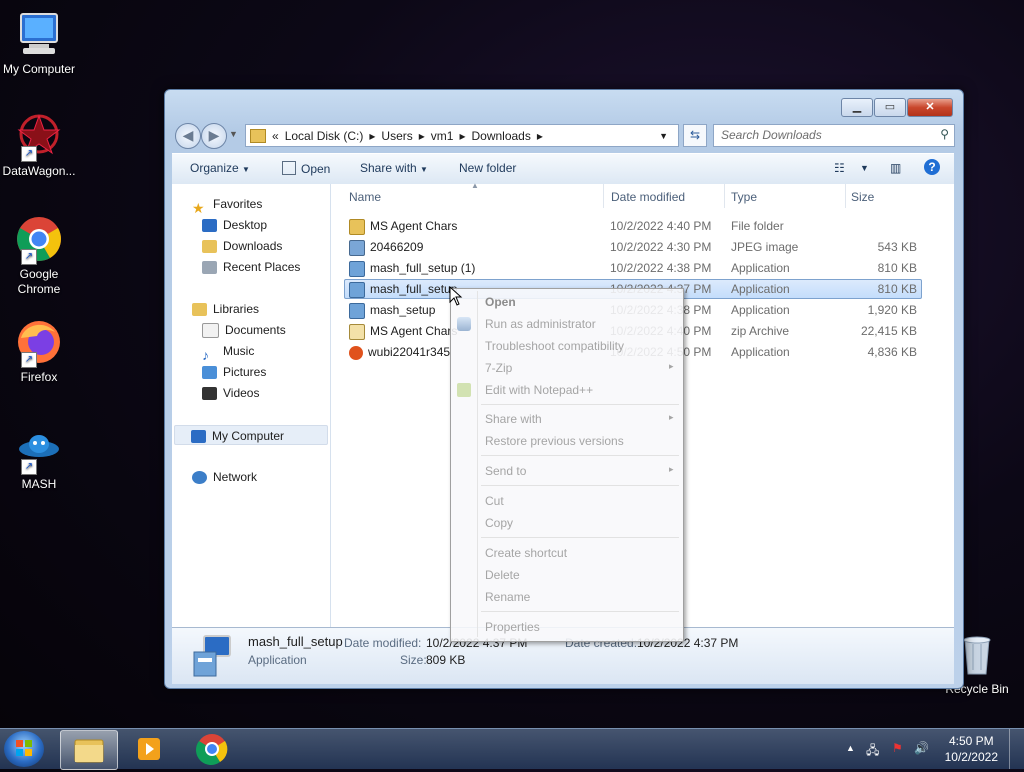 This screenshot has width=1024, height=772. Describe the element at coordinates (971, 749) in the screenshot. I see `clock: 4:50 PM 10/2/2022` at that location.